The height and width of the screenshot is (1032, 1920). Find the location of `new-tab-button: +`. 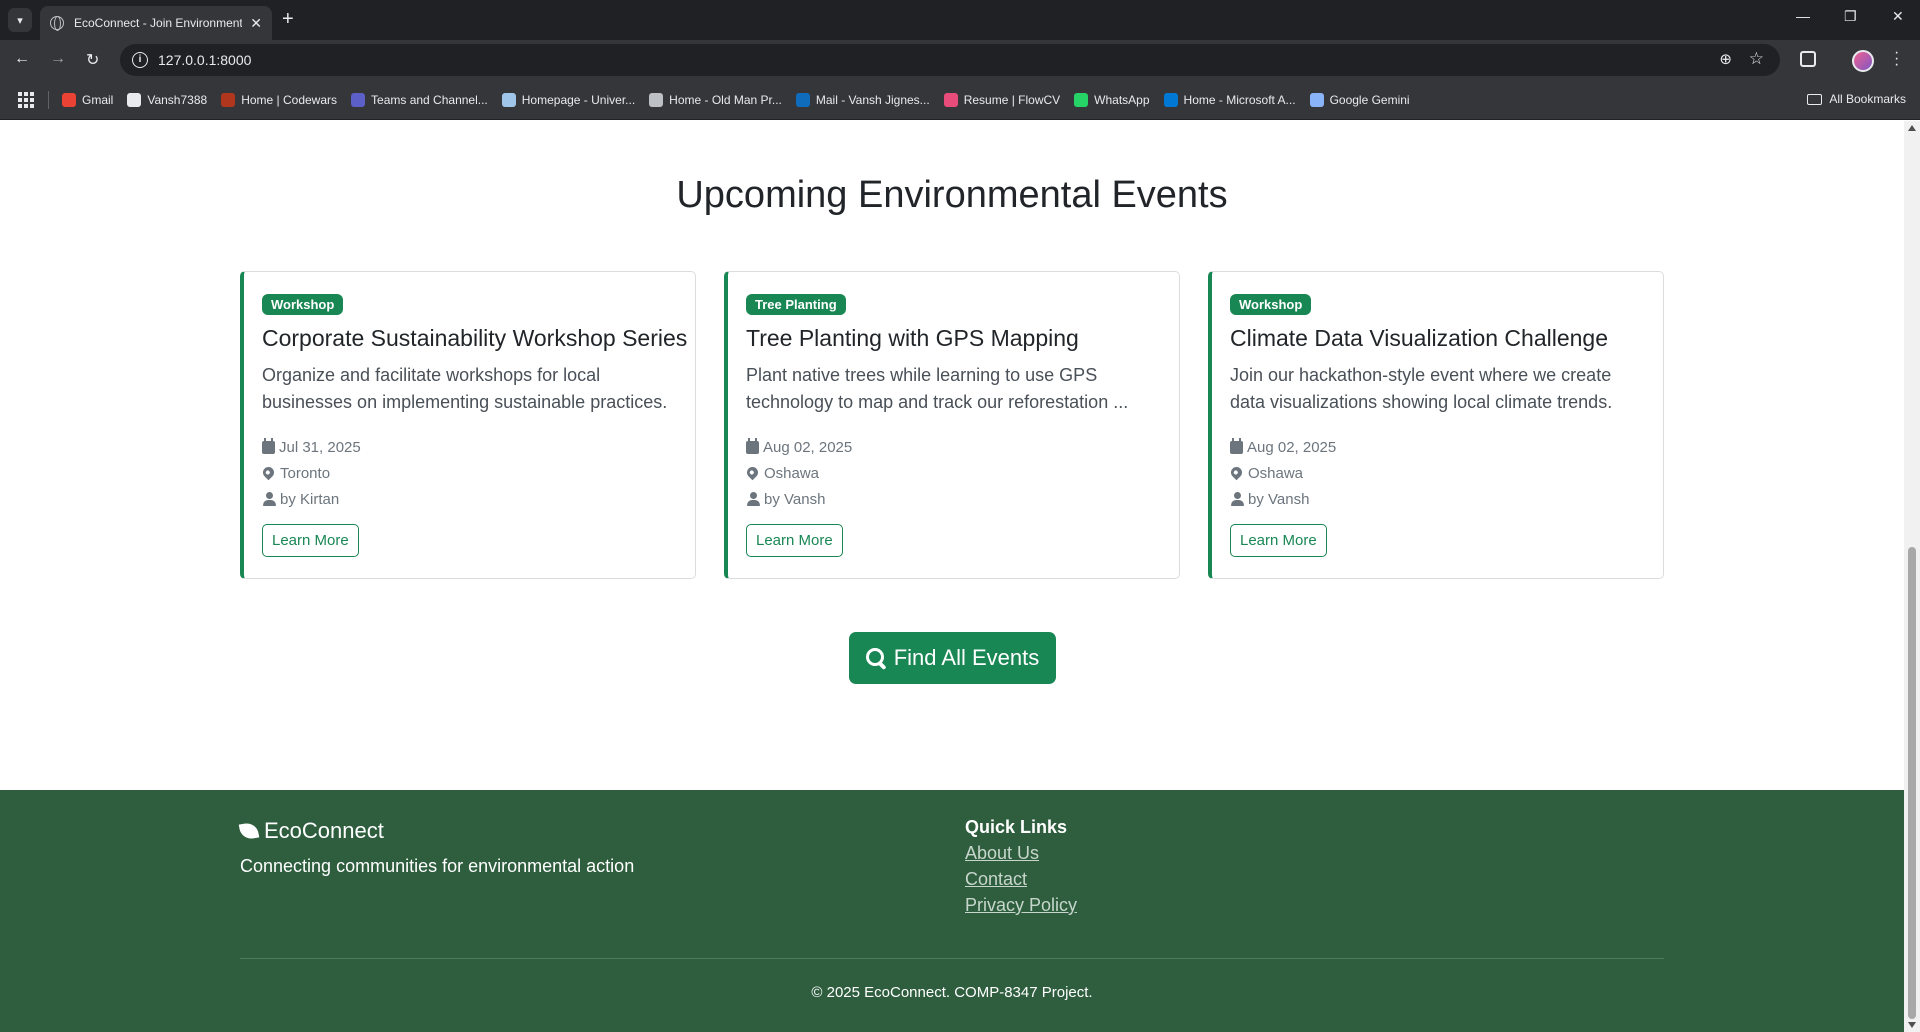

new-tab-button: + is located at coordinates (288, 19).